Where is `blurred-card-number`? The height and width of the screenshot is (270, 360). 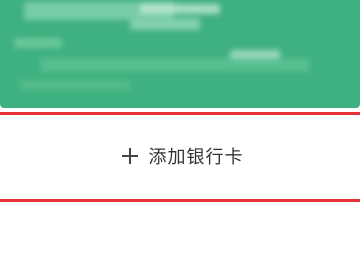
blurred-card-number is located at coordinates (175, 65).